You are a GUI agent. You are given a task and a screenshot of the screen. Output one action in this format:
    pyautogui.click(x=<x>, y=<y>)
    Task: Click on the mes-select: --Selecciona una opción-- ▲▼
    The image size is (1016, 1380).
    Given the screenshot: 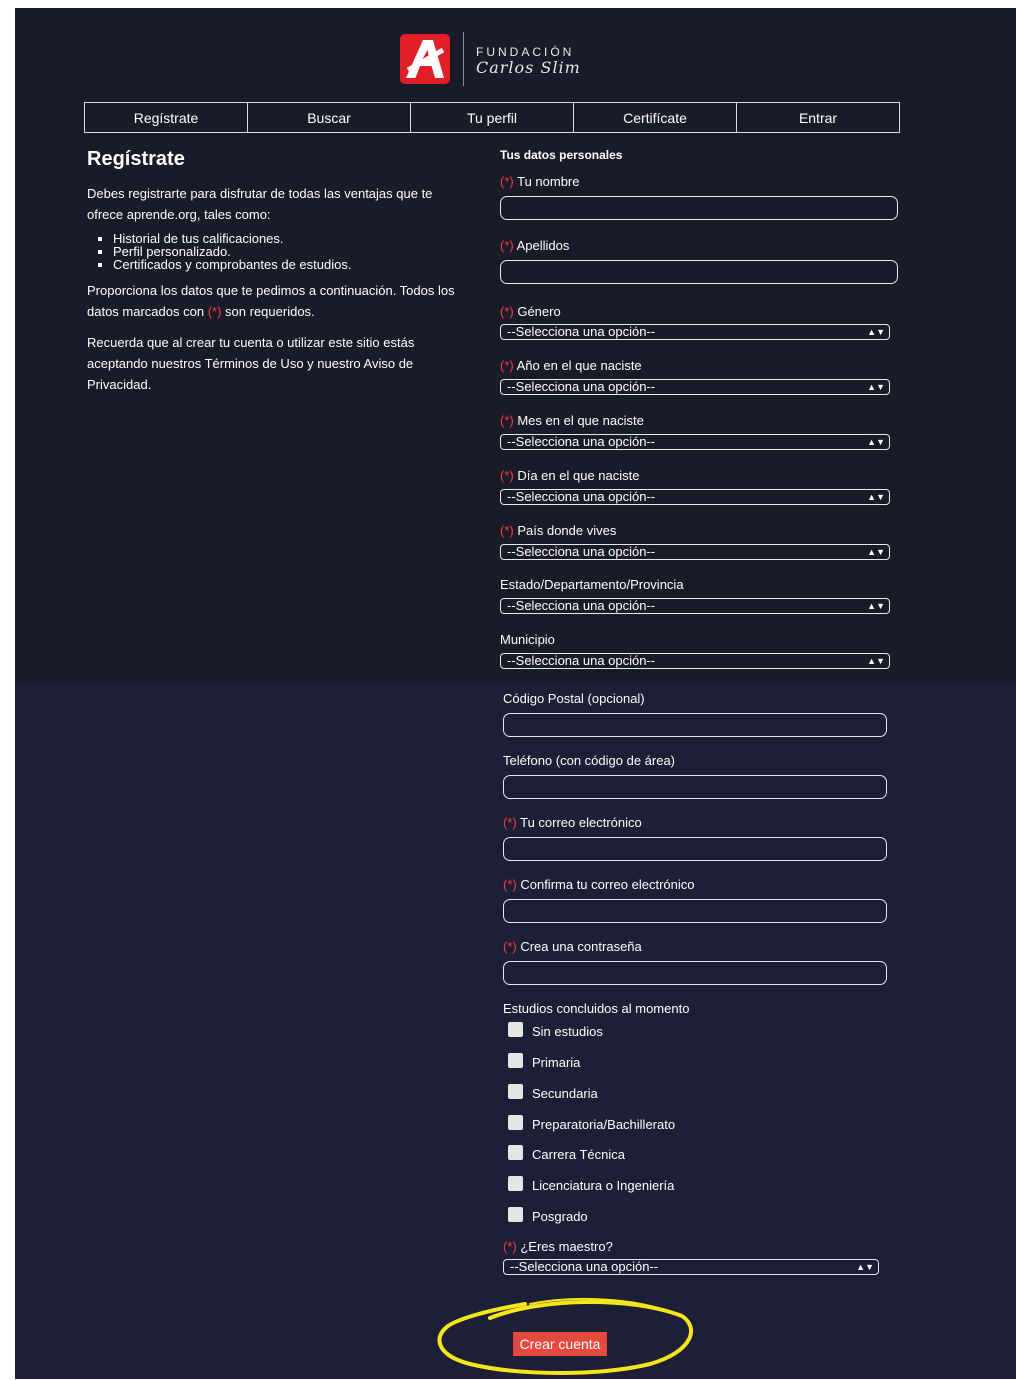 What is the action you would take?
    pyautogui.click(x=695, y=442)
    